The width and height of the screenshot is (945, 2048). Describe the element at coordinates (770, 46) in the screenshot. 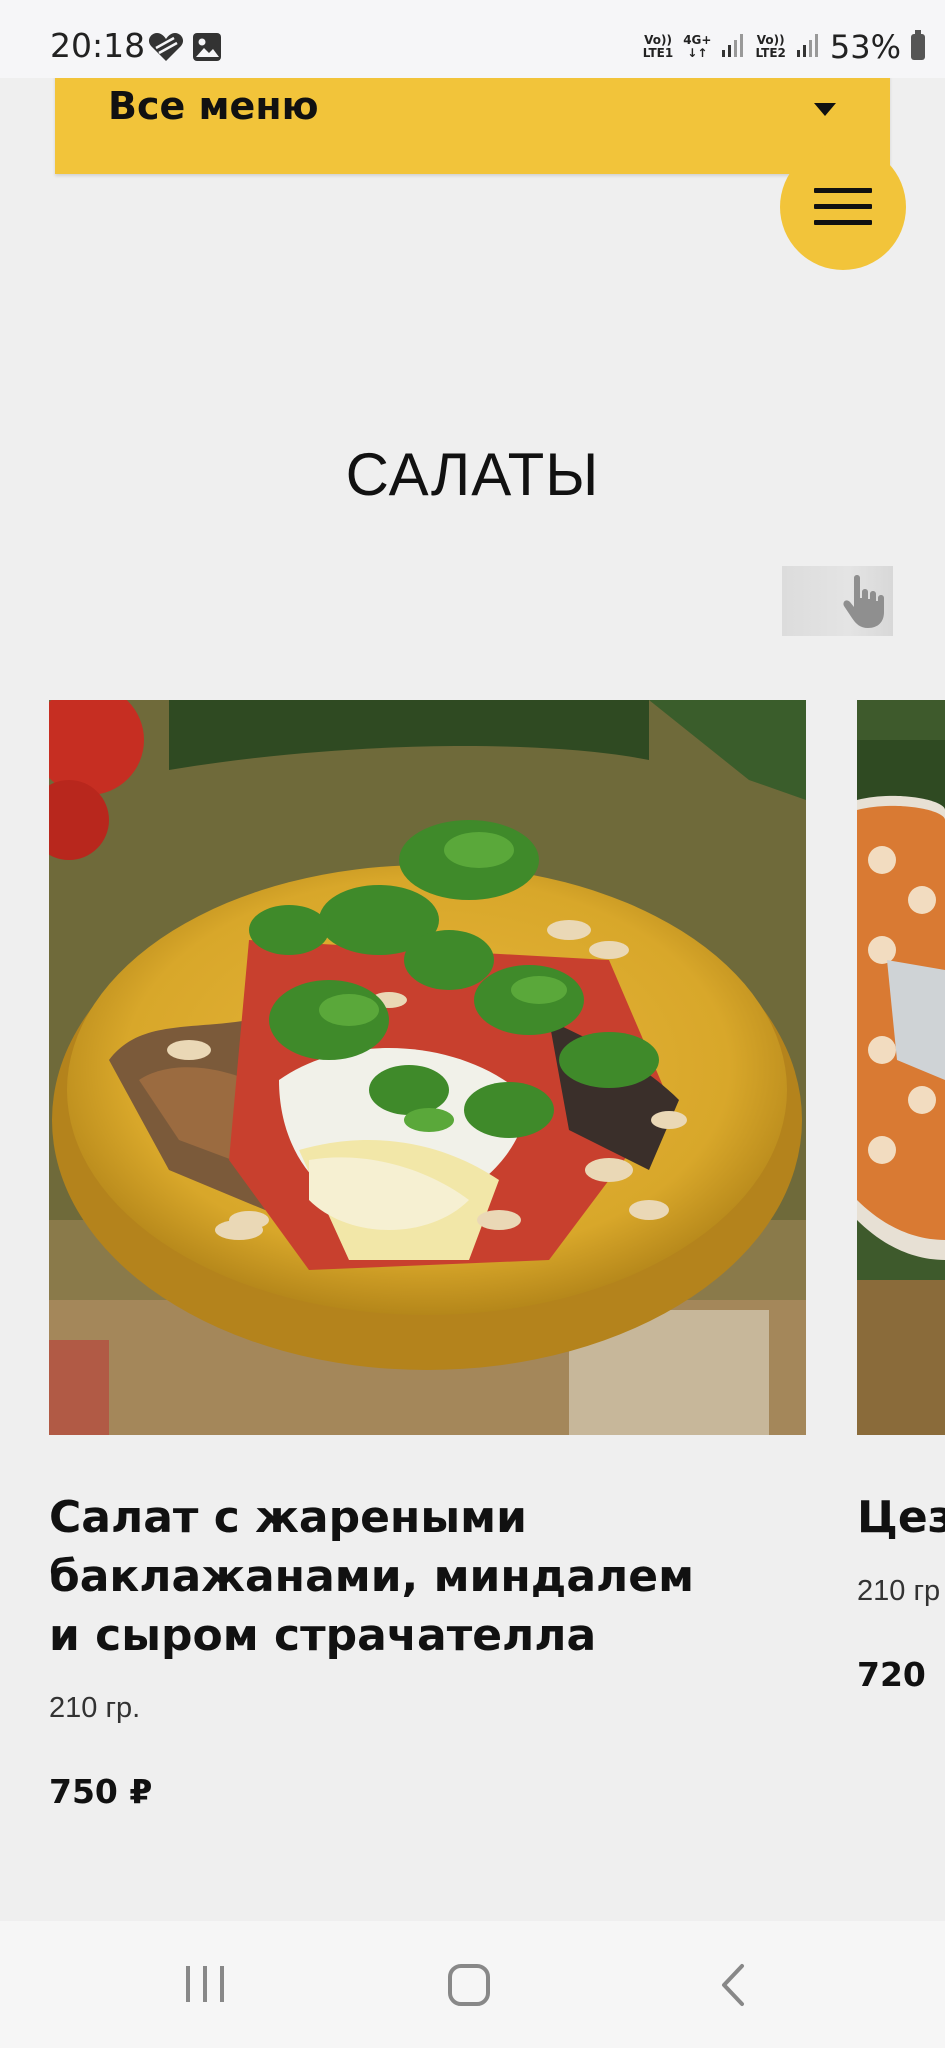

I see `sim2-volte-label: Vo)) LTE2` at that location.